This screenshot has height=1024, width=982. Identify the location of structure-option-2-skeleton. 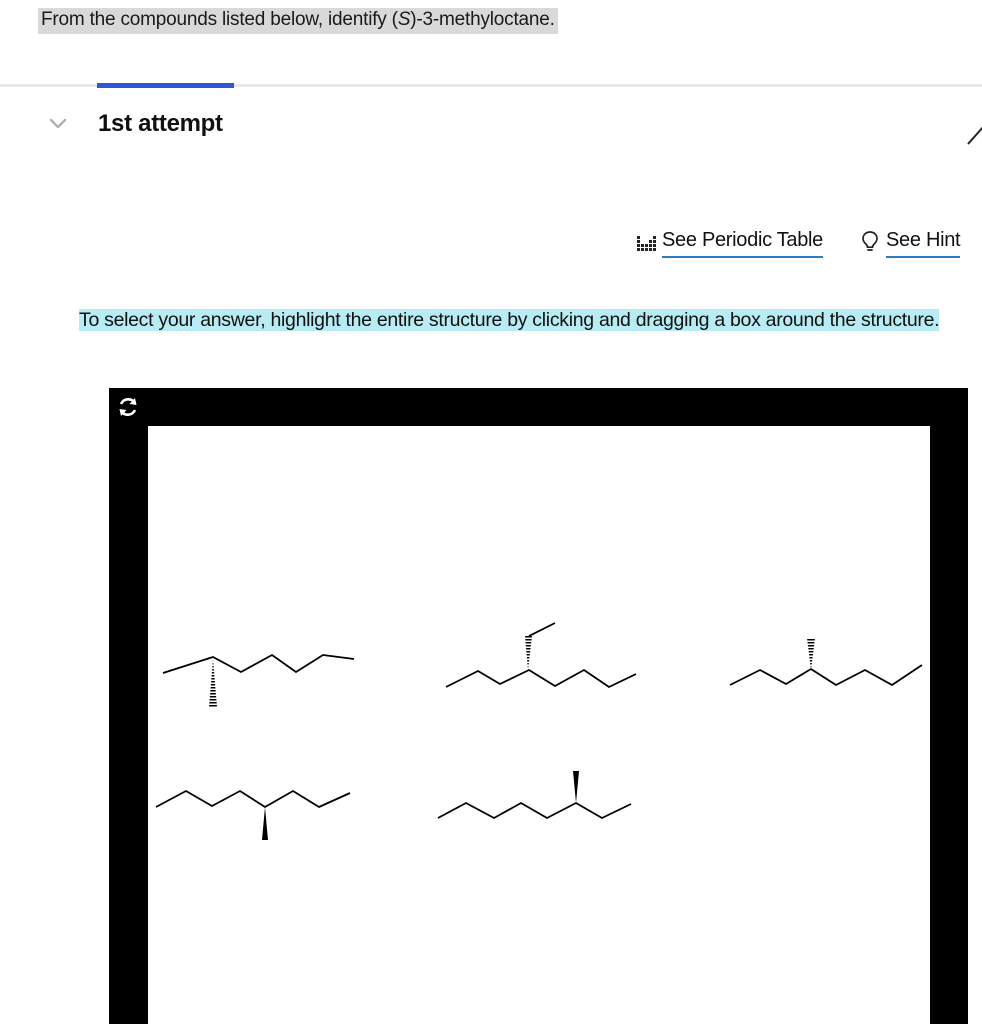
(541, 655).